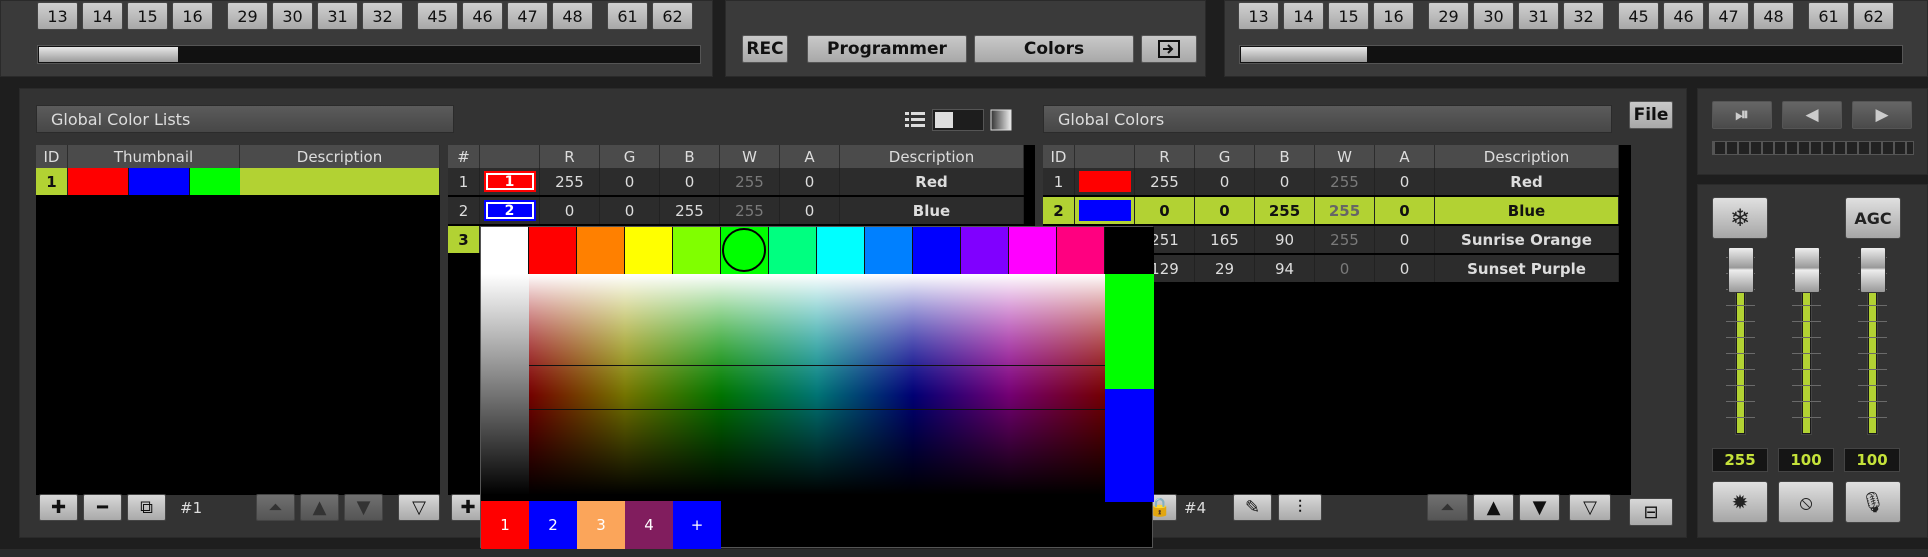 The width and height of the screenshot is (1928, 557). Describe the element at coordinates (109, 54) in the screenshot. I see `top-left-scrollbar-thumb` at that location.